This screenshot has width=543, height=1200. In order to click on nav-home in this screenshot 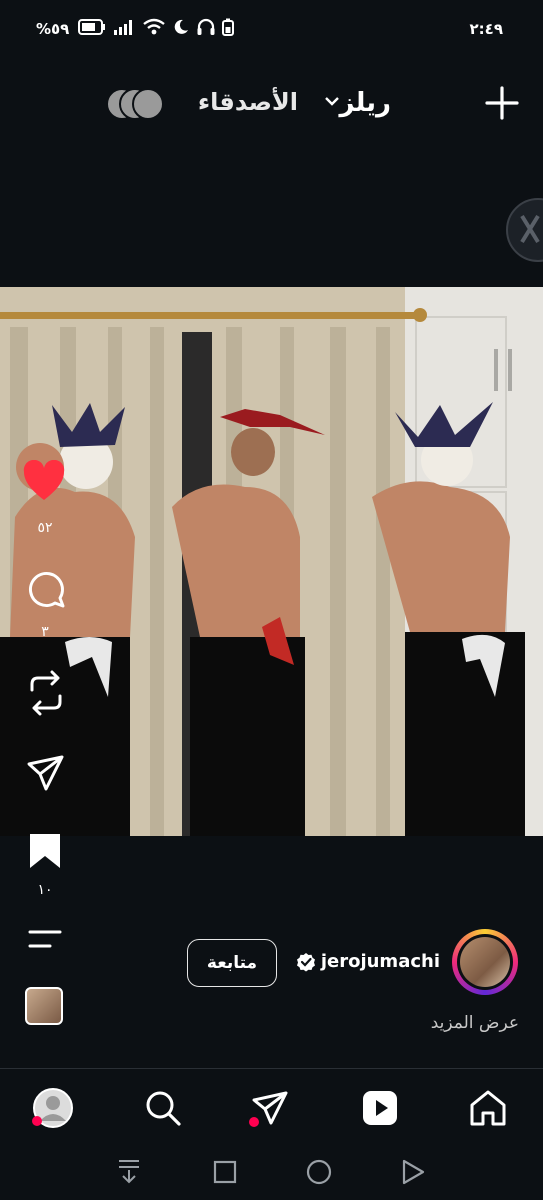, I will do `click(488, 1108)`.